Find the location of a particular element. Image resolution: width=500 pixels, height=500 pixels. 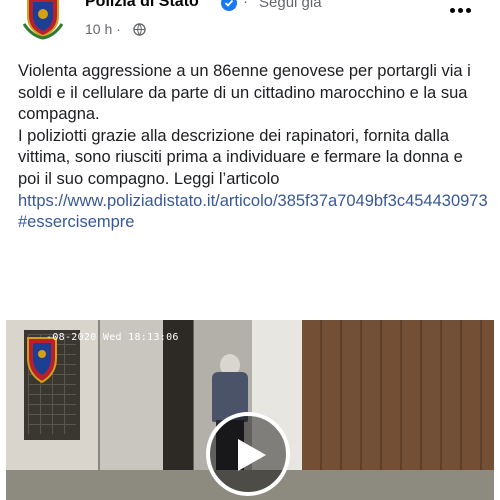

post-header: Polizia di Stato · Segui già 10 h · is located at coordinates (250, 26).